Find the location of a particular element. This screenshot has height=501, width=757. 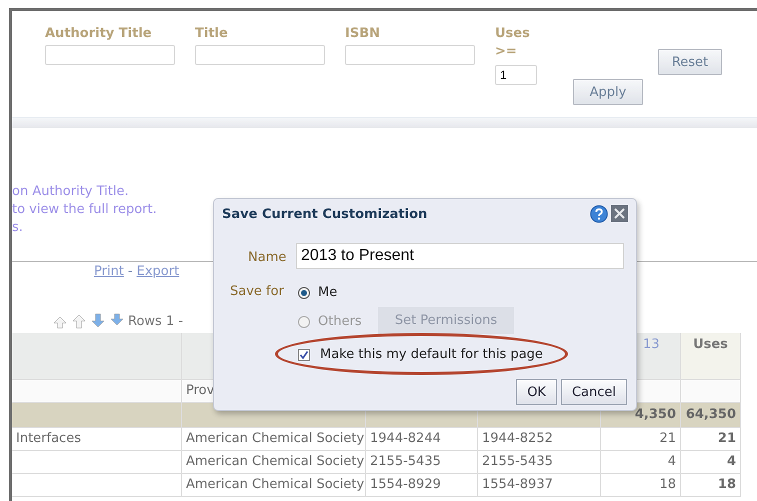

name-label: Name is located at coordinates (267, 257).